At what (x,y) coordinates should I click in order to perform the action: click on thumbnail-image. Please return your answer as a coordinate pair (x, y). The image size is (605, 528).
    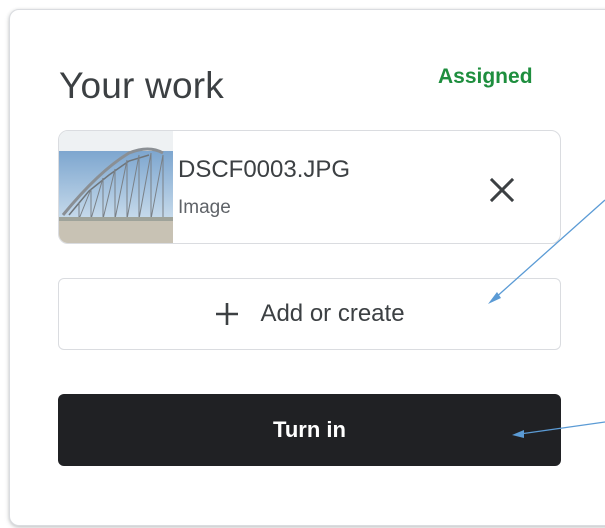
    Looking at the image, I should click on (116, 187).